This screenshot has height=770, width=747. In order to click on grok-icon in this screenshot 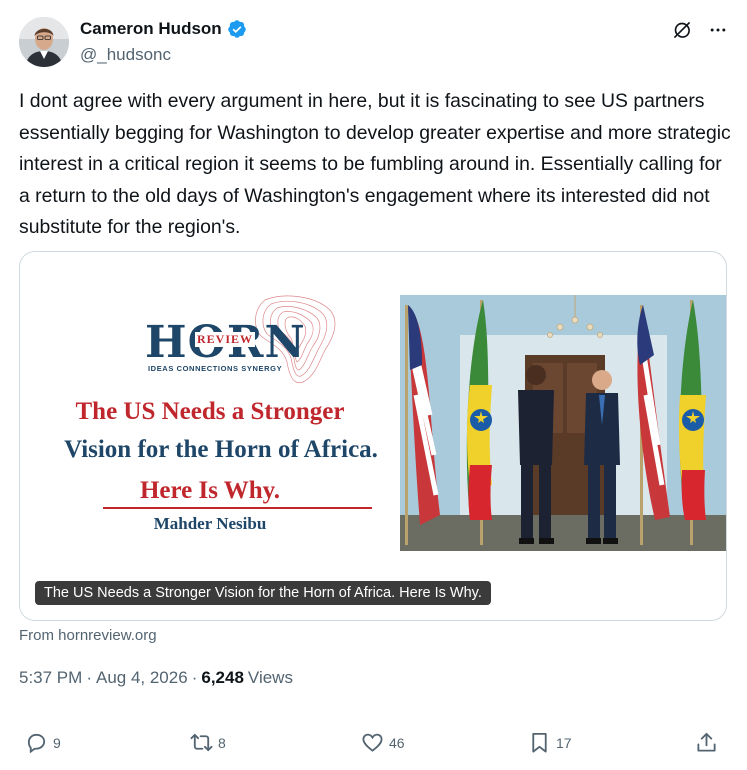, I will do `click(682, 30)`.